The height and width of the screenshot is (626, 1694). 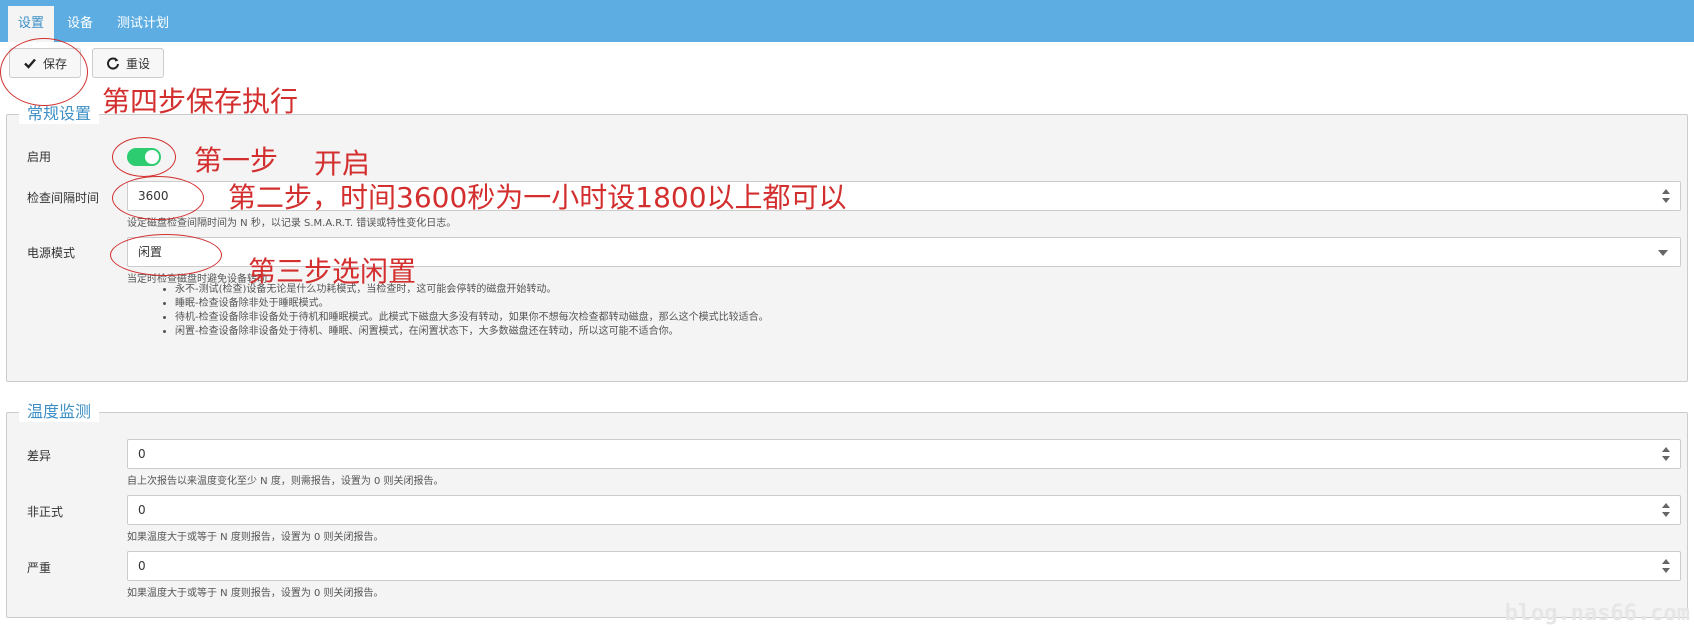 I want to click on difference-spinner-icon, so click(x=1666, y=454).